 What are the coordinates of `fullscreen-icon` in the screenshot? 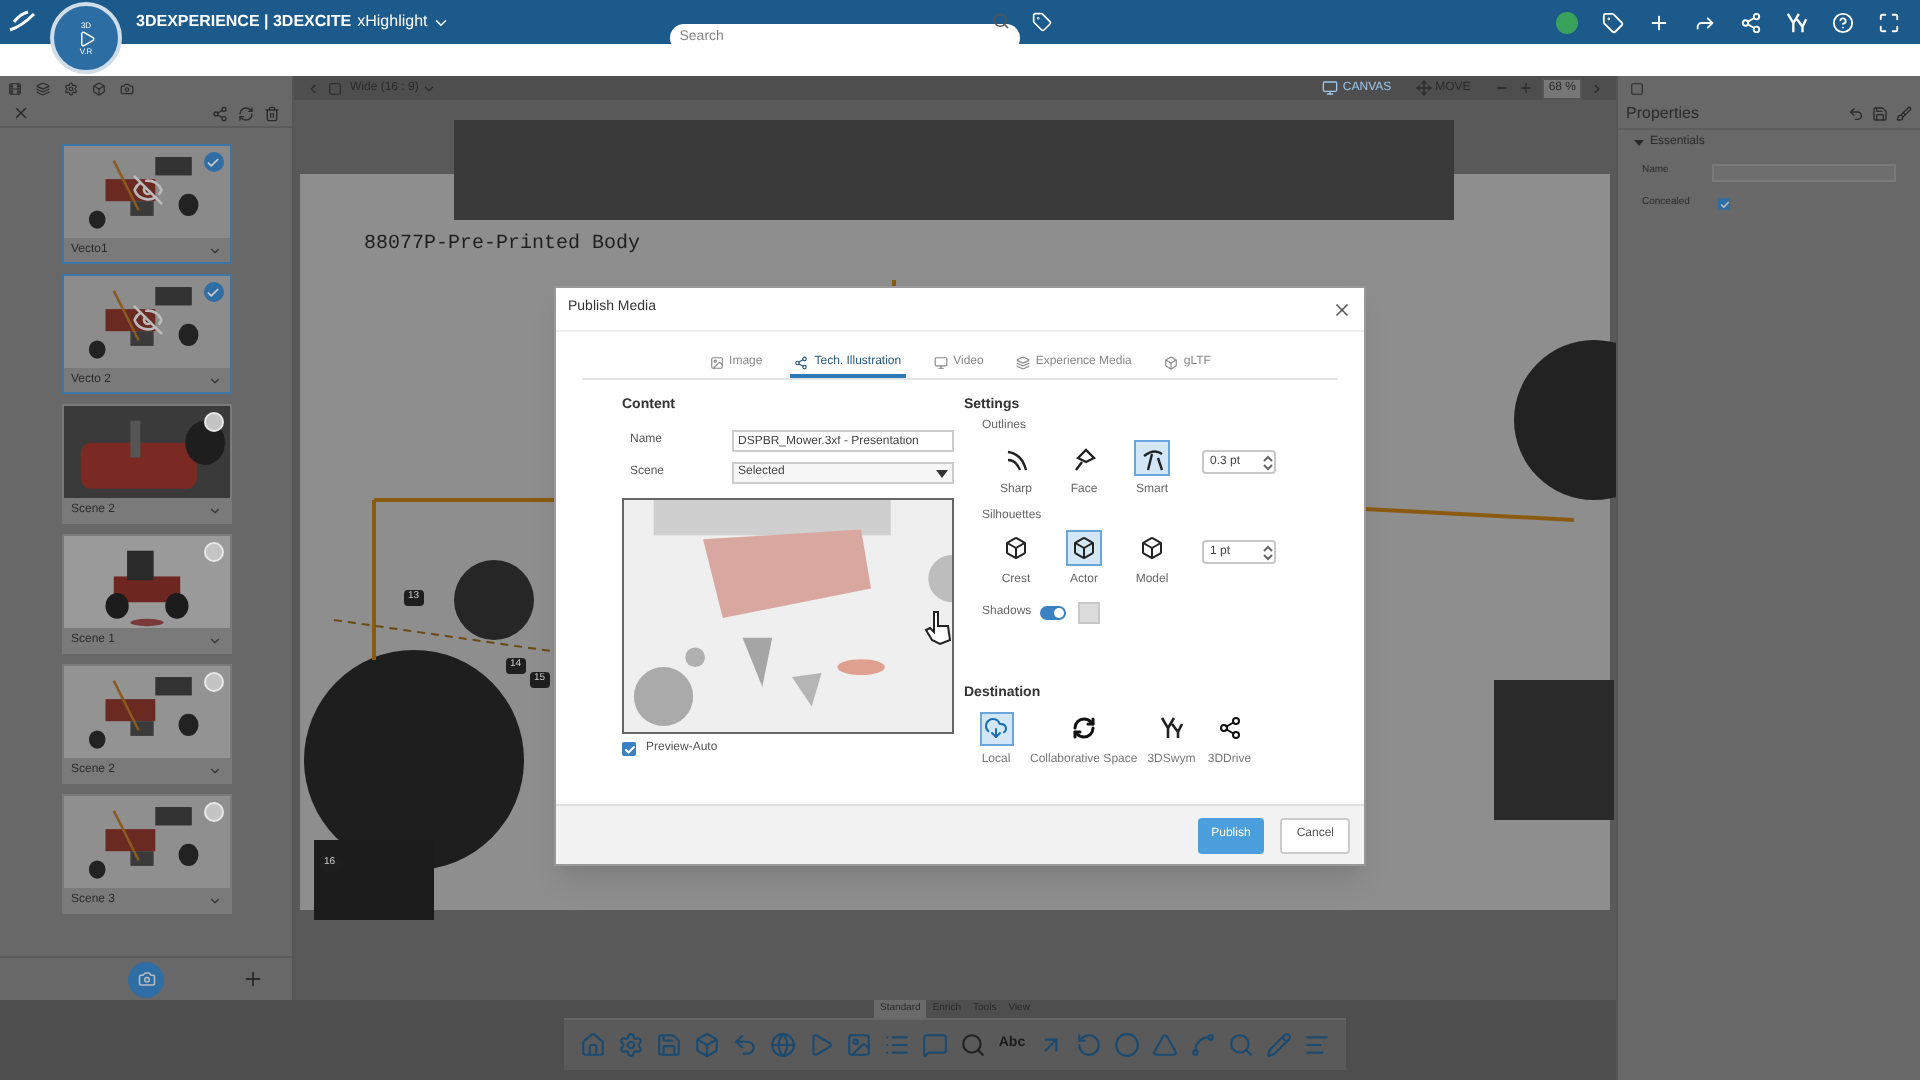 It's located at (1889, 22).